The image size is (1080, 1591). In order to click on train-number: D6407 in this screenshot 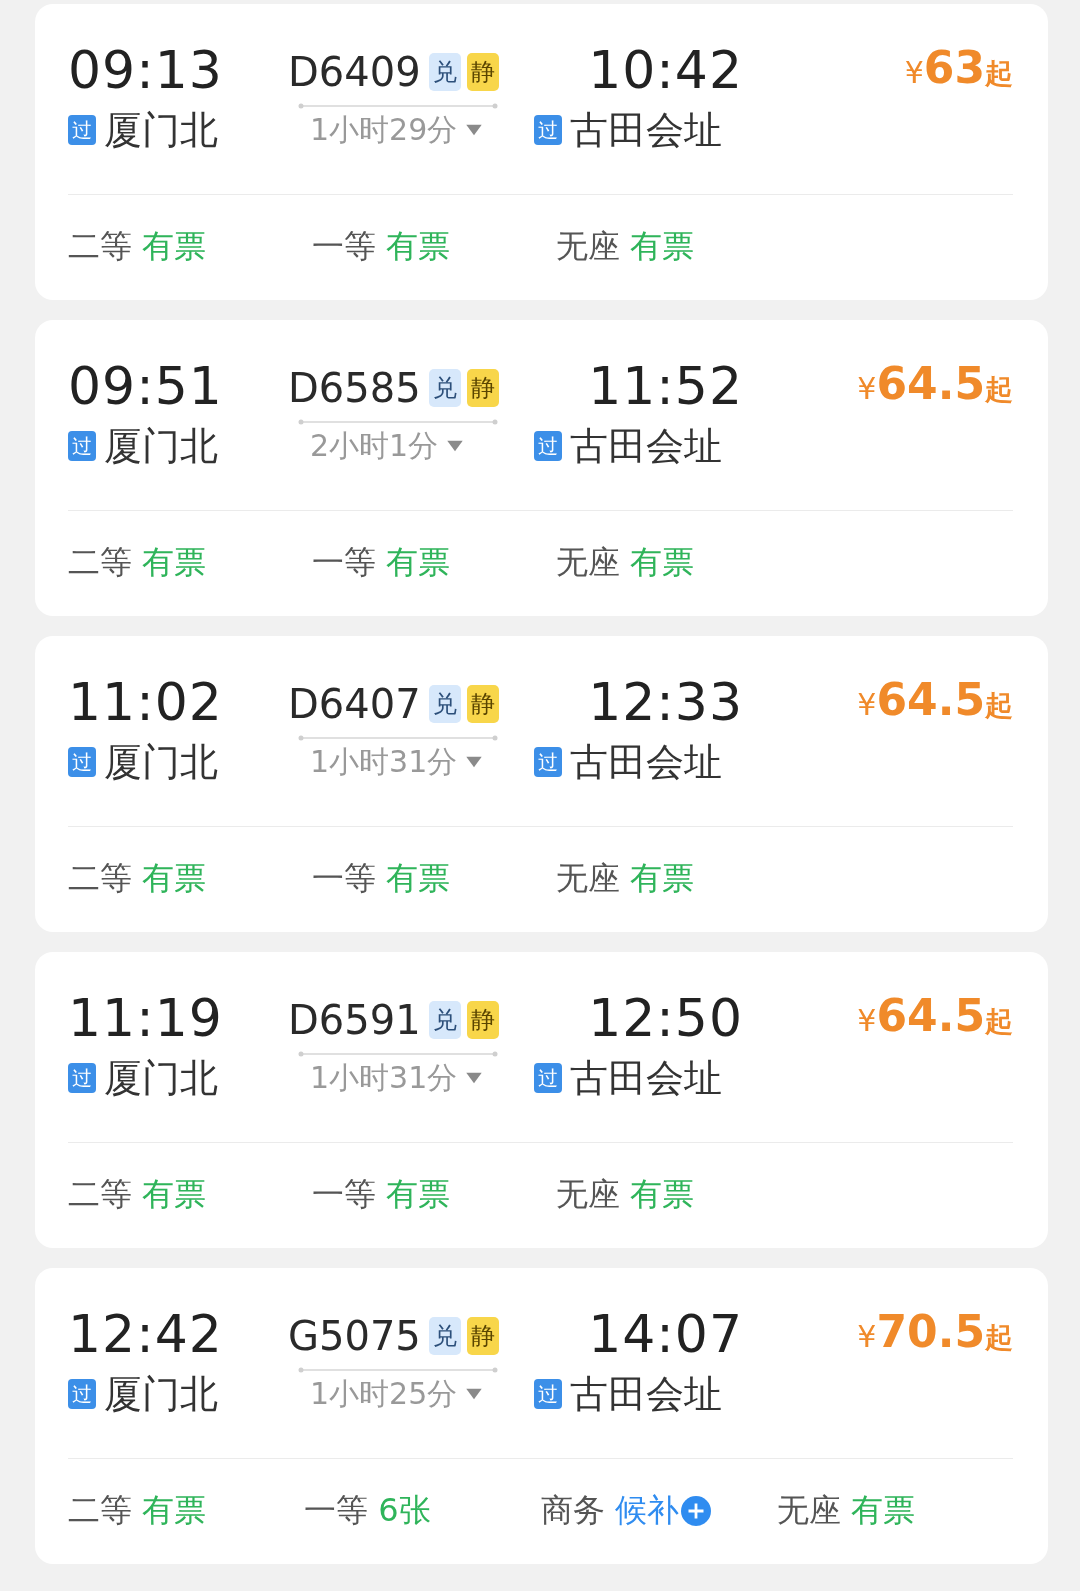, I will do `click(354, 704)`.